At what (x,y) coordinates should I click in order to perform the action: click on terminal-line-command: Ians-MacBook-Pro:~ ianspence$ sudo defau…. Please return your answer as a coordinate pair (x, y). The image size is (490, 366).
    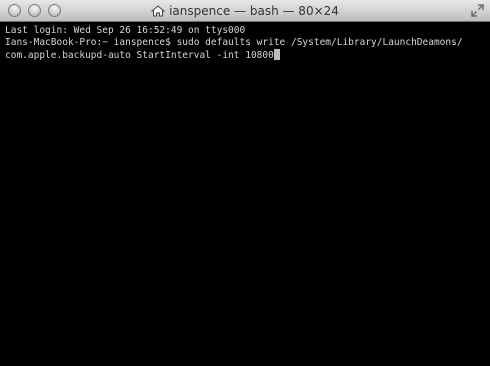
    Looking at the image, I should click on (234, 42).